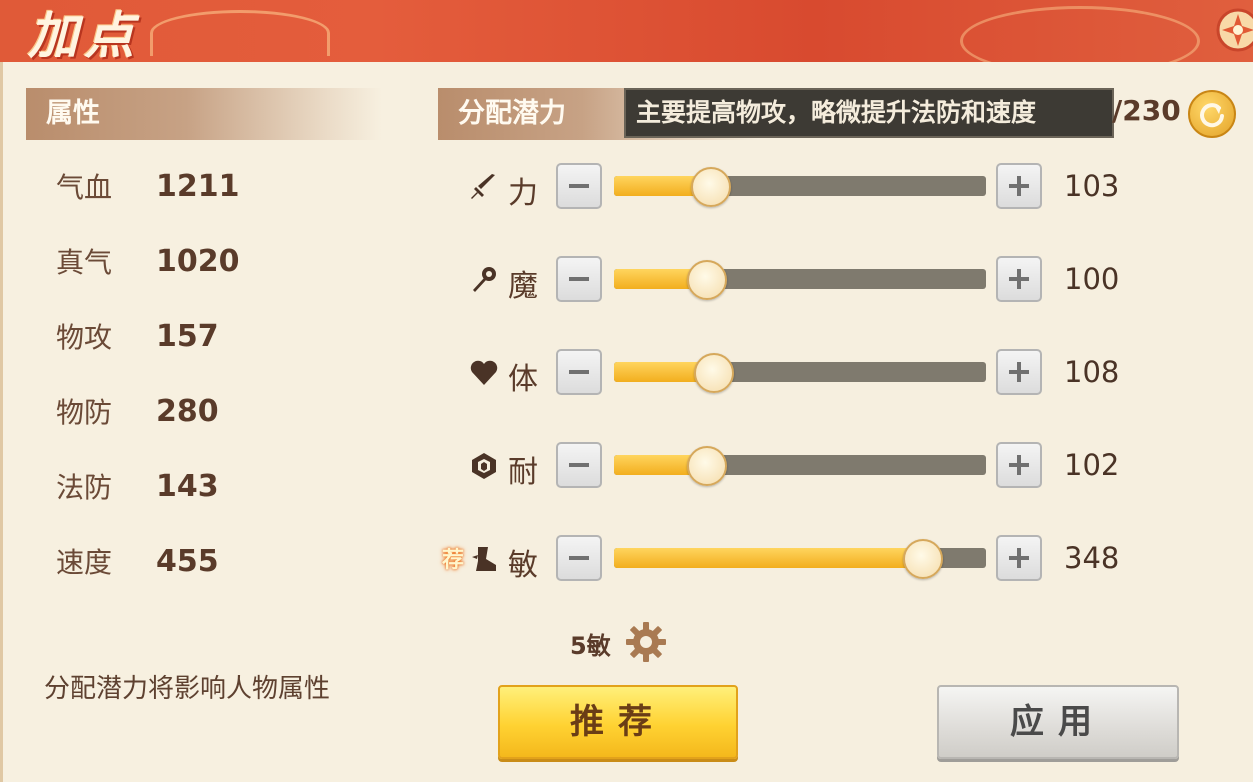  Describe the element at coordinates (187, 689) in the screenshot. I see `allocation-hint: 分配潜力将影响人物属性` at that location.